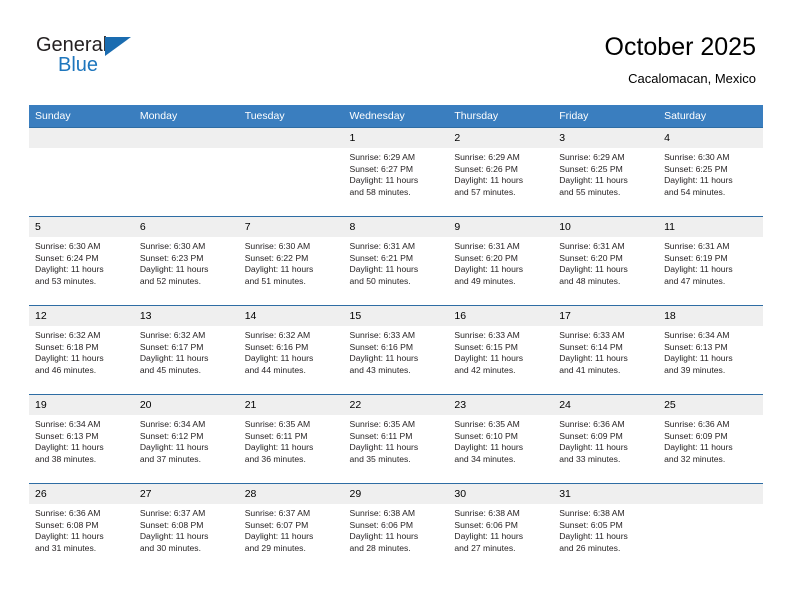  I want to click on sunset-text: Sunset: 6:13 PM, so click(696, 346).